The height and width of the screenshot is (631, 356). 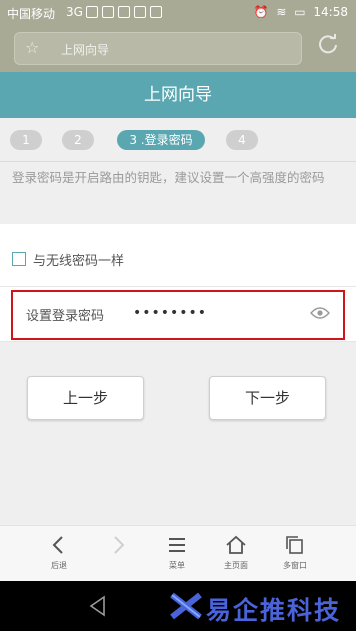 What do you see at coordinates (295, 565) in the screenshot?
I see `toolbar-windows-label: 多窗口` at bounding box center [295, 565].